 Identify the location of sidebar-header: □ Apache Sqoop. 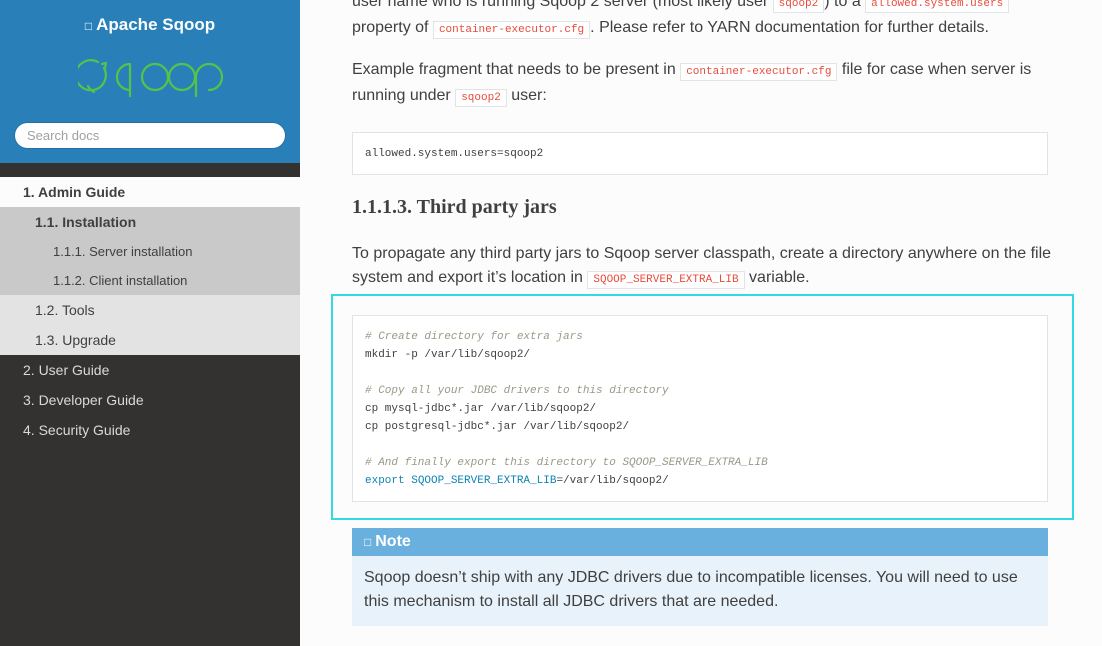
(150, 81).